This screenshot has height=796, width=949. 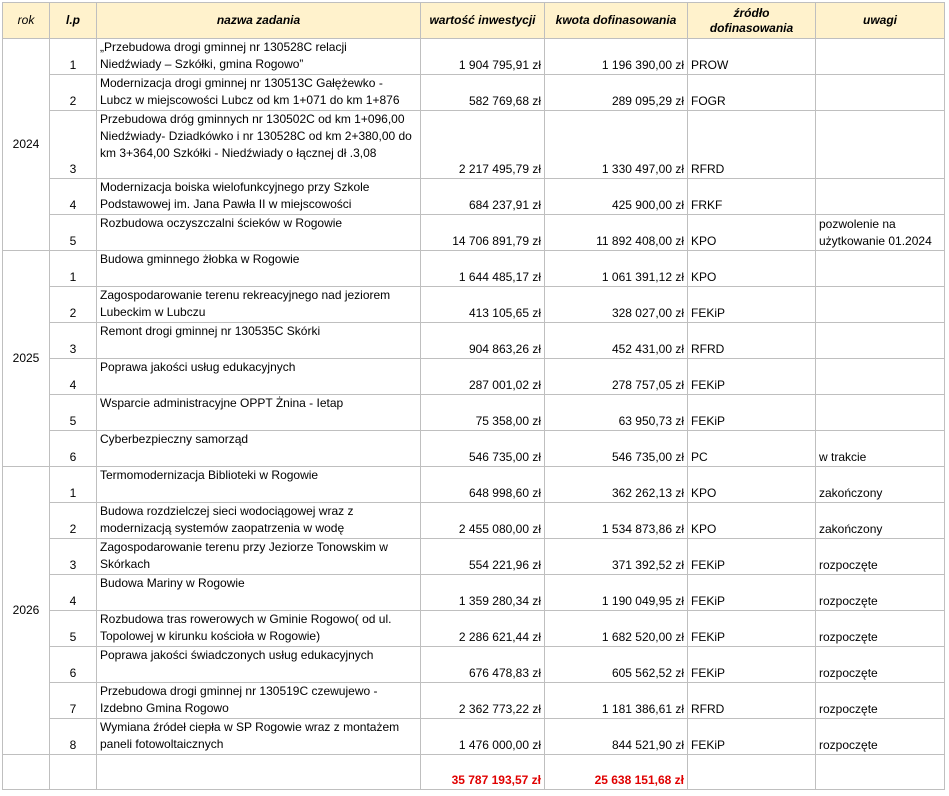 I want to click on task-name-line: Budowa gminnego żłobka w Rogowie, so click(x=200, y=259).